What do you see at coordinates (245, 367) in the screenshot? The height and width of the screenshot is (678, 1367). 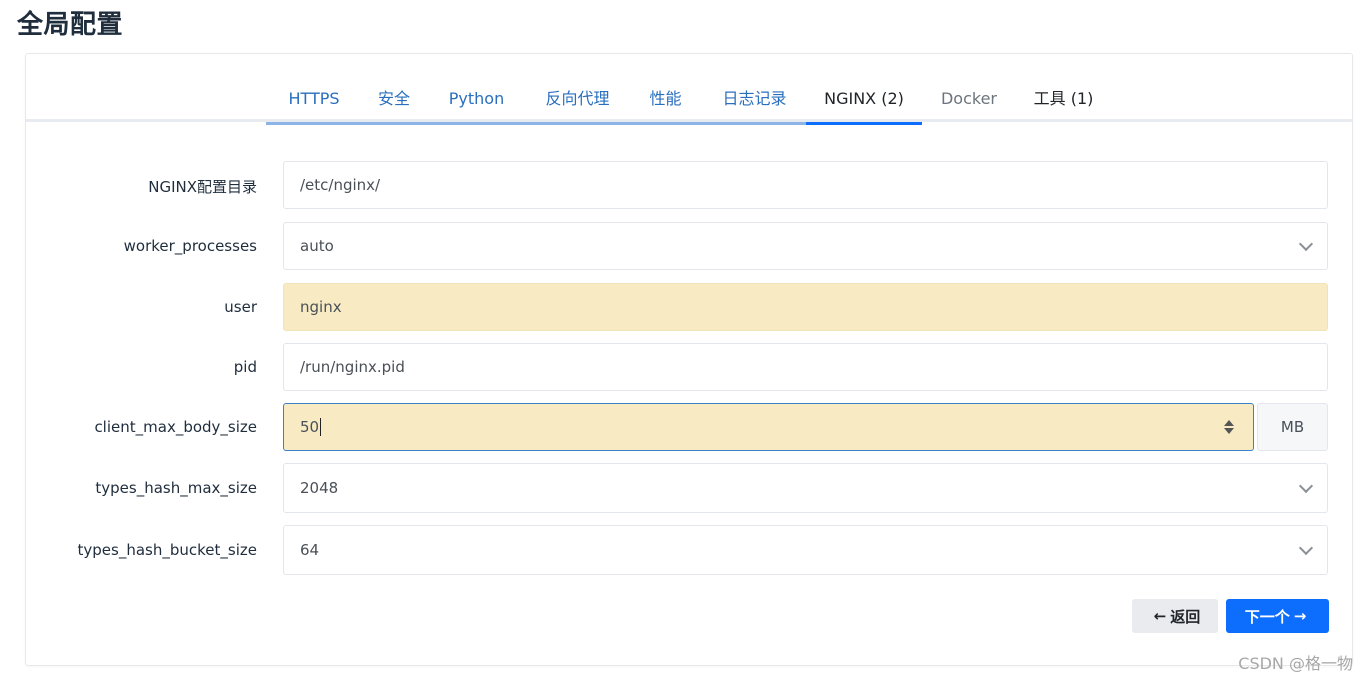 I see `pid-label: pid` at bounding box center [245, 367].